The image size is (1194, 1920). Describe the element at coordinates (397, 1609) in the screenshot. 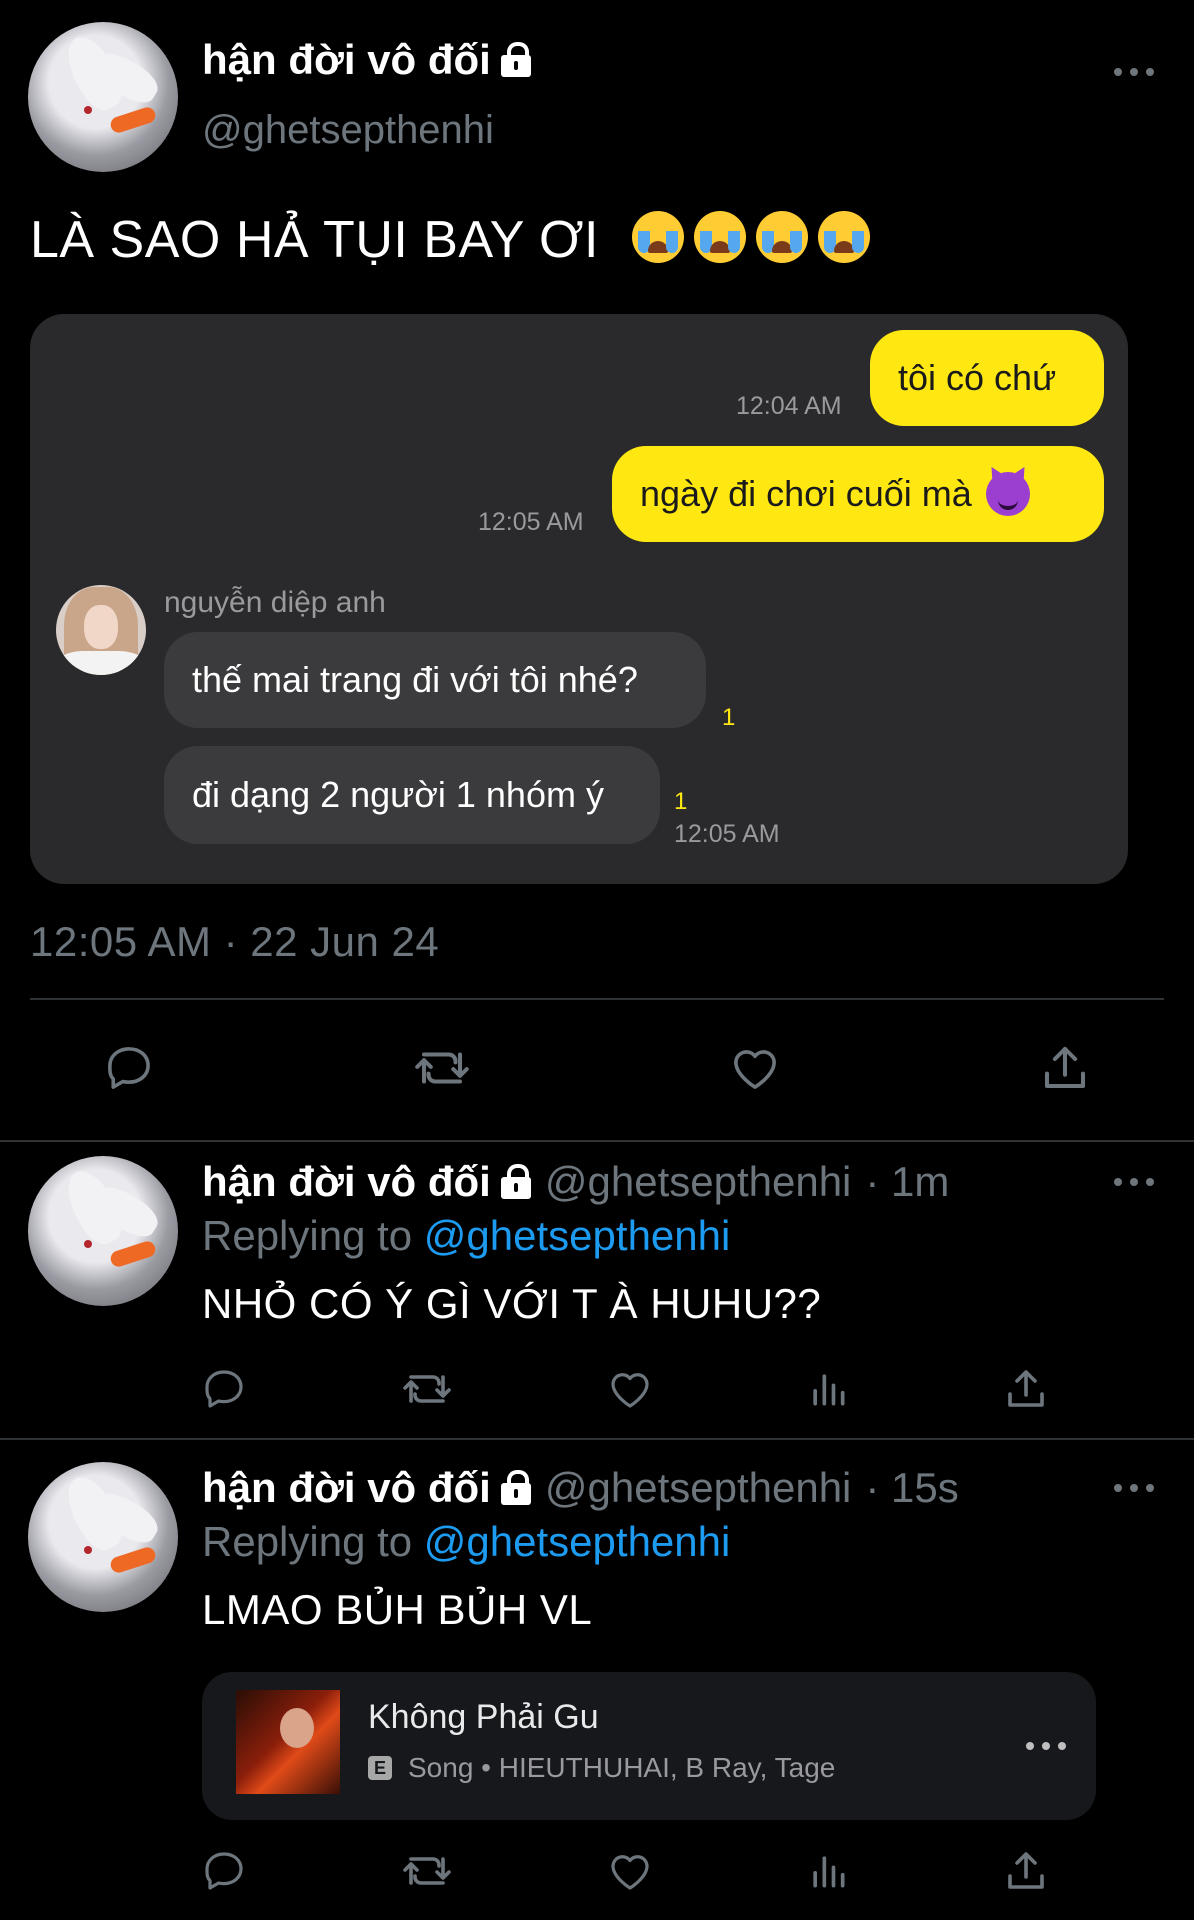

I see `reply-text: LMAO BỦH BỦH VL` at that location.